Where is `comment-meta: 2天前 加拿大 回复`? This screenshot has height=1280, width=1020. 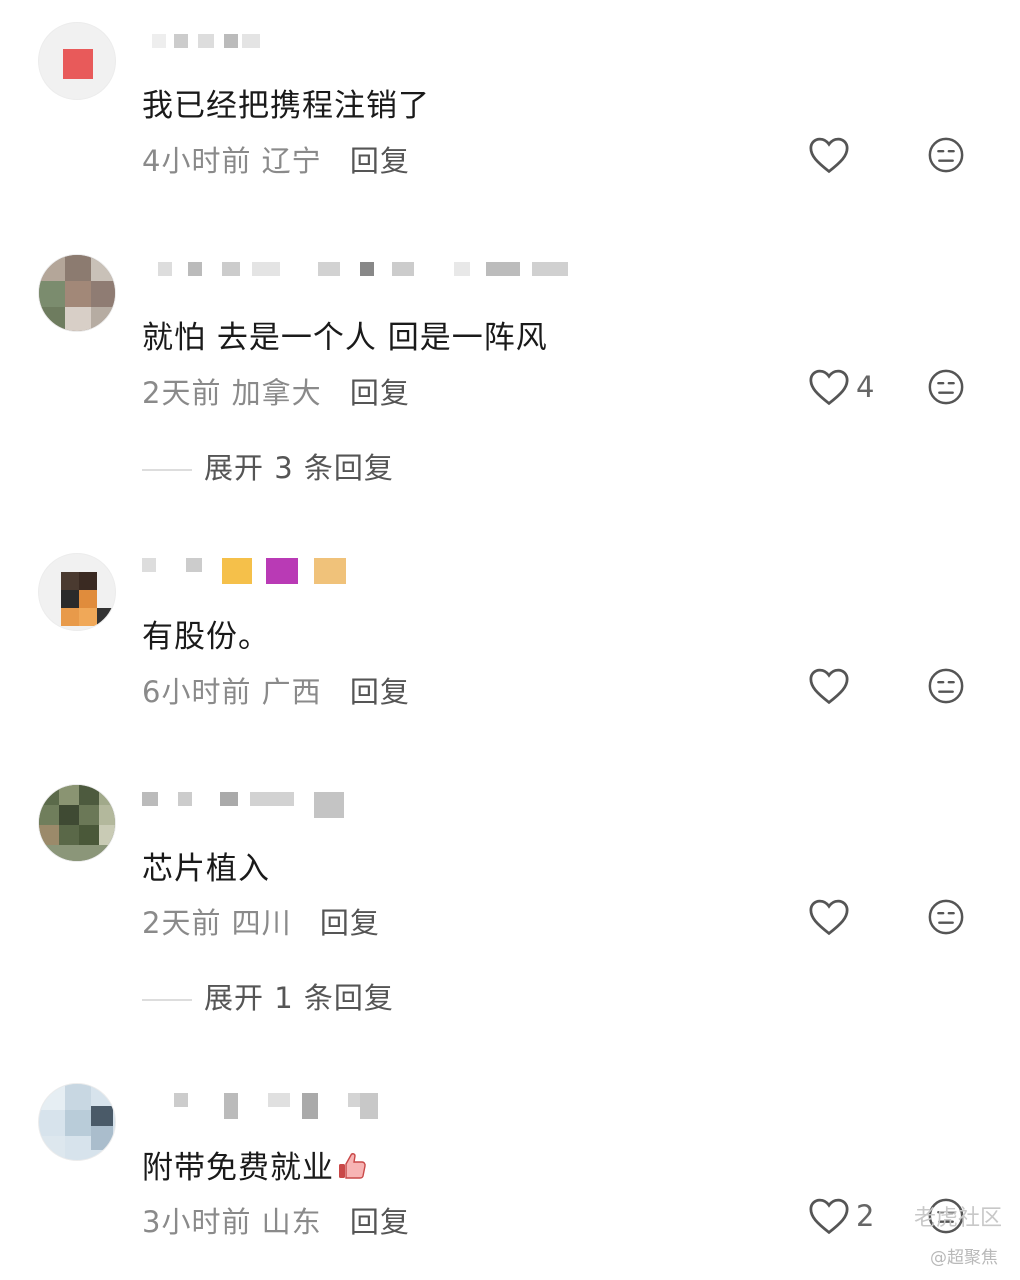 comment-meta: 2天前 加拿大 回复 is located at coordinates (276, 391).